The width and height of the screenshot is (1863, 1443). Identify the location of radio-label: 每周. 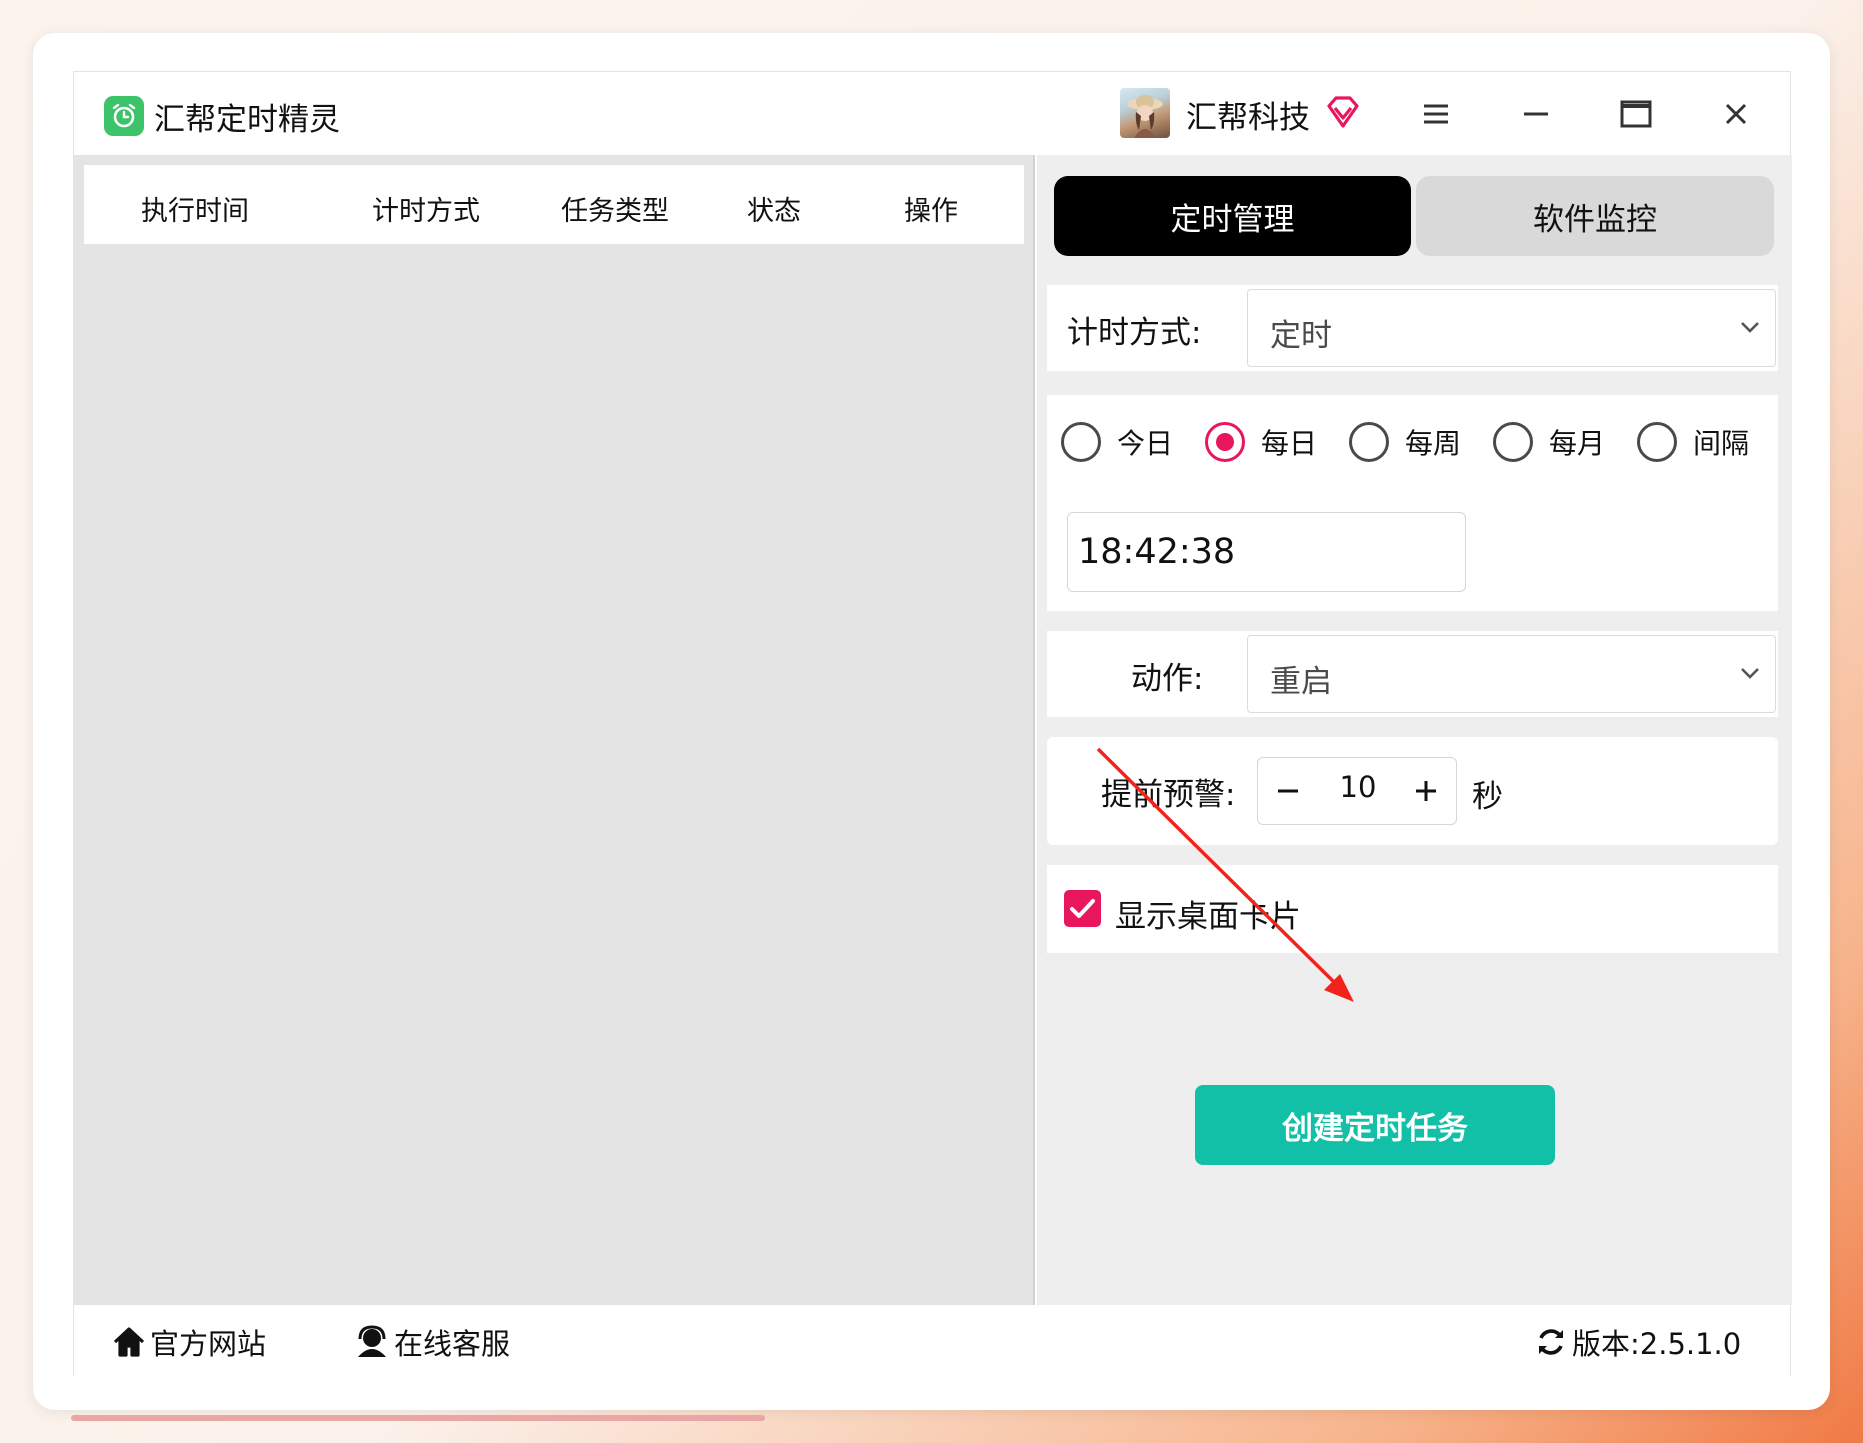
(1433, 443).